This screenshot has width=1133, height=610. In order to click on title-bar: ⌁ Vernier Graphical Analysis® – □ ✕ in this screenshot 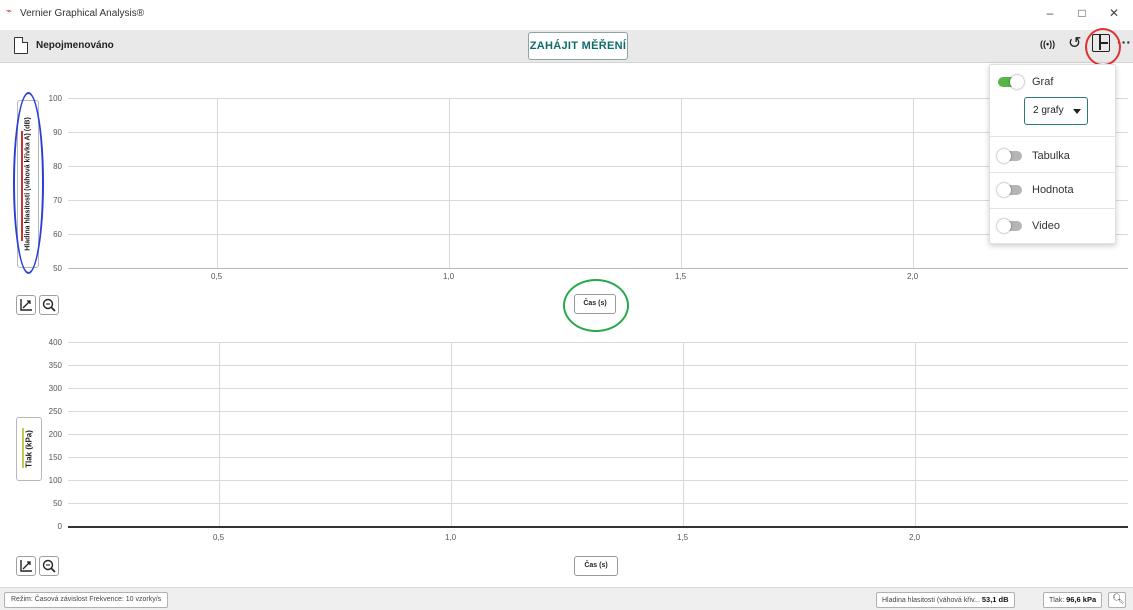, I will do `click(566, 15)`.